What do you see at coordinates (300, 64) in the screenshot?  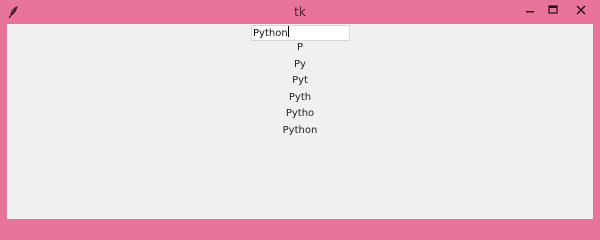 I see `label-2: Py` at bounding box center [300, 64].